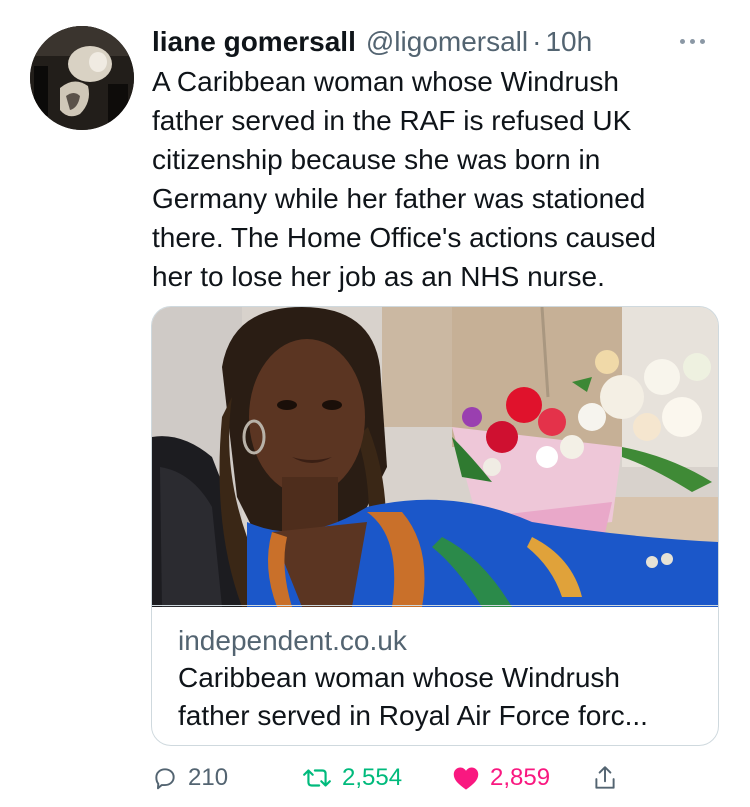 The width and height of the screenshot is (750, 807). Describe the element at coordinates (568, 42) in the screenshot. I see `timestamp: 10h` at that location.